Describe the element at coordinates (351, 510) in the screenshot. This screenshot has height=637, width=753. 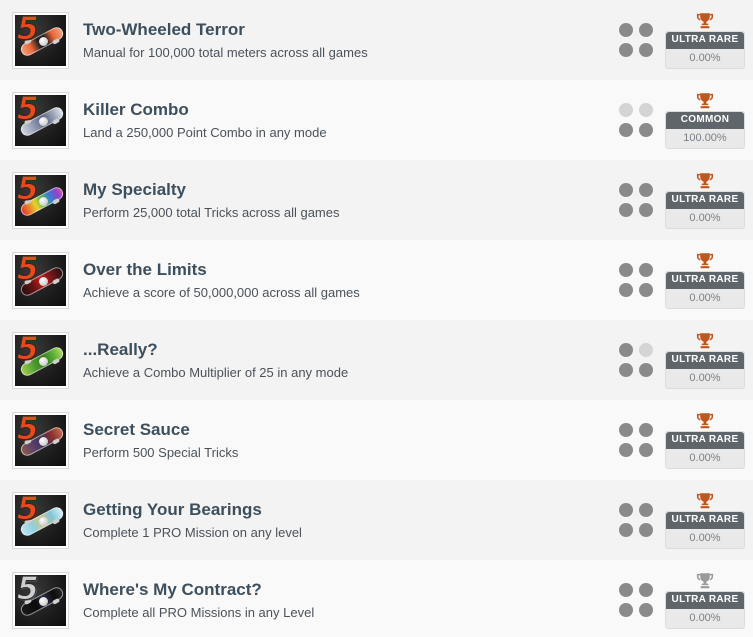
I see `trophy-title: Getting Your Bearings` at that location.